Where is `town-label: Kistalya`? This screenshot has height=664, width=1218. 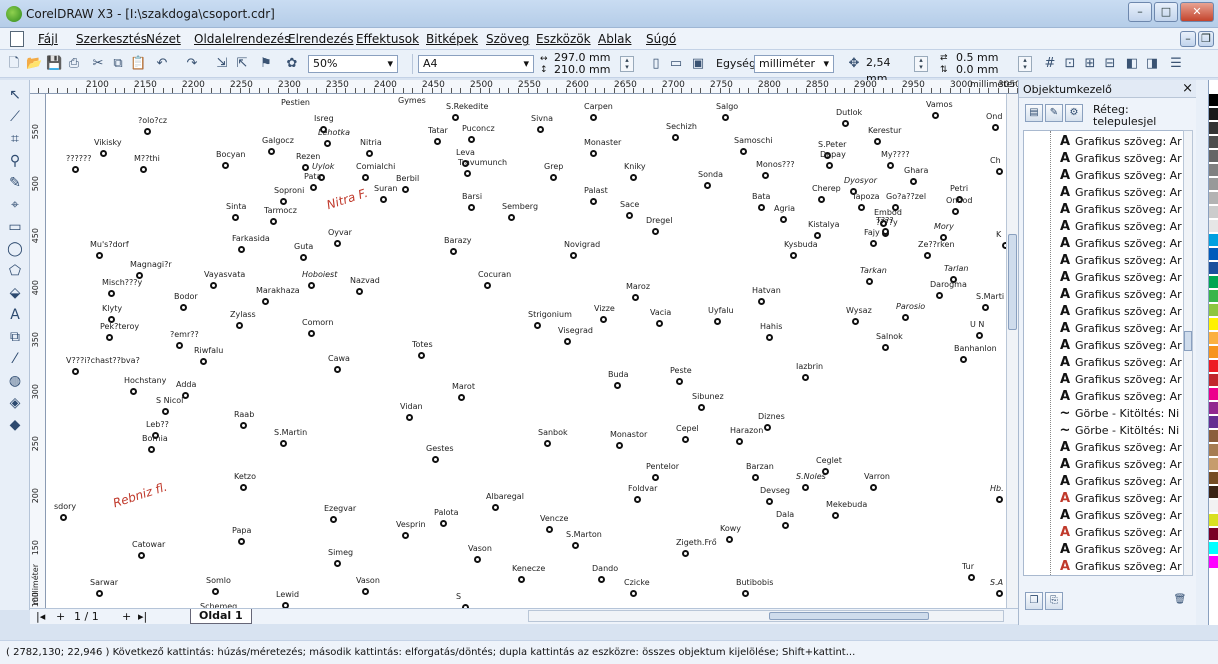
town-label: Kistalya is located at coordinates (824, 224).